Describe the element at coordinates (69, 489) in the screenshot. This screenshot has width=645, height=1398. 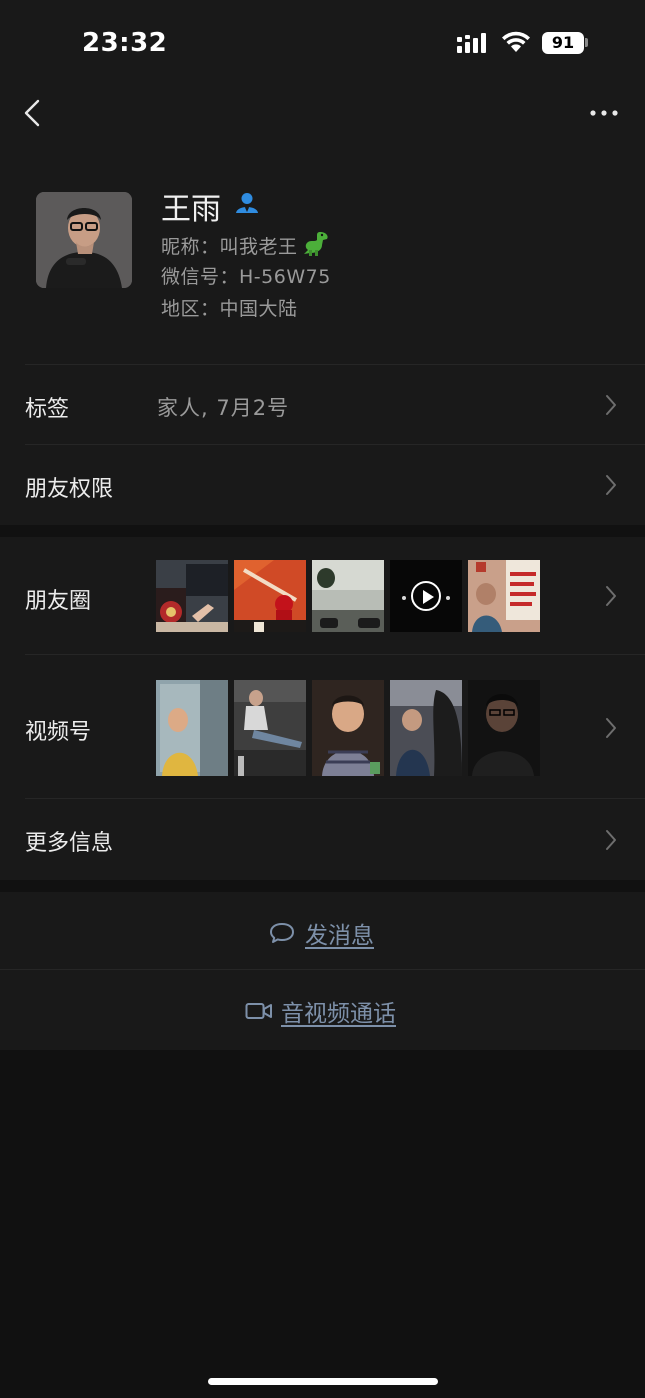
I see `friend-permissions-label: 朋友权限` at that location.